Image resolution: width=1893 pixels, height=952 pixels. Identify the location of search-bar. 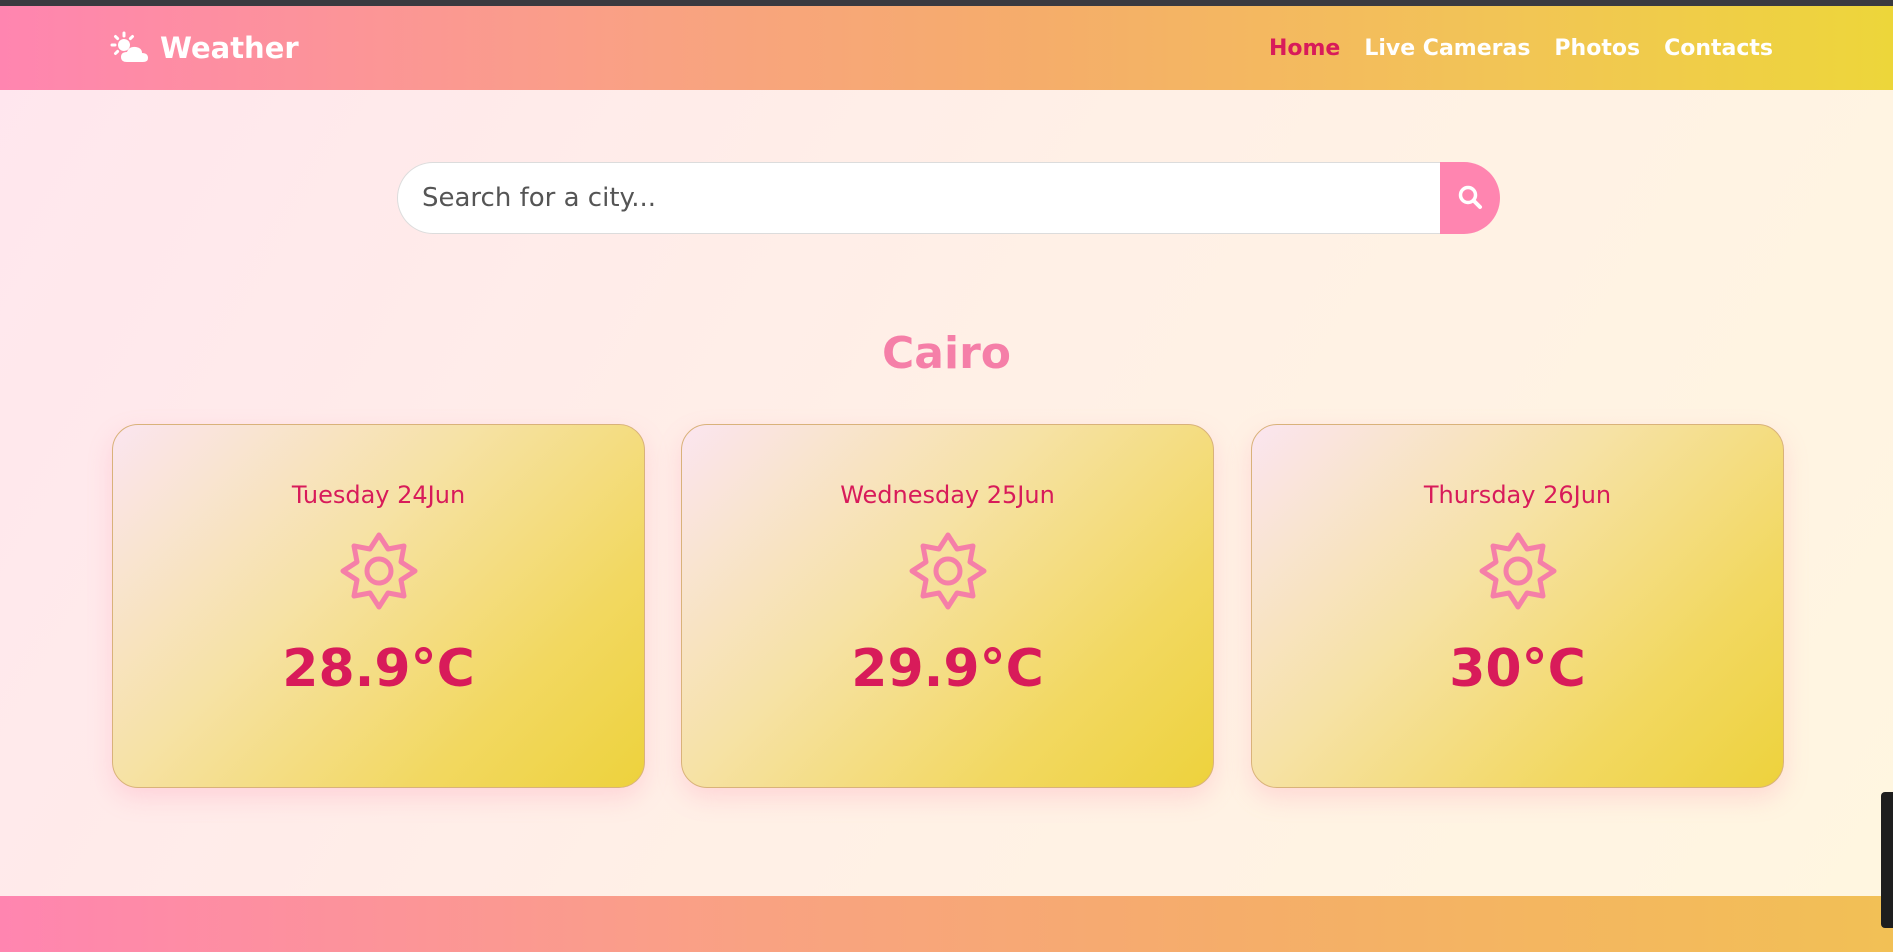
(948, 198).